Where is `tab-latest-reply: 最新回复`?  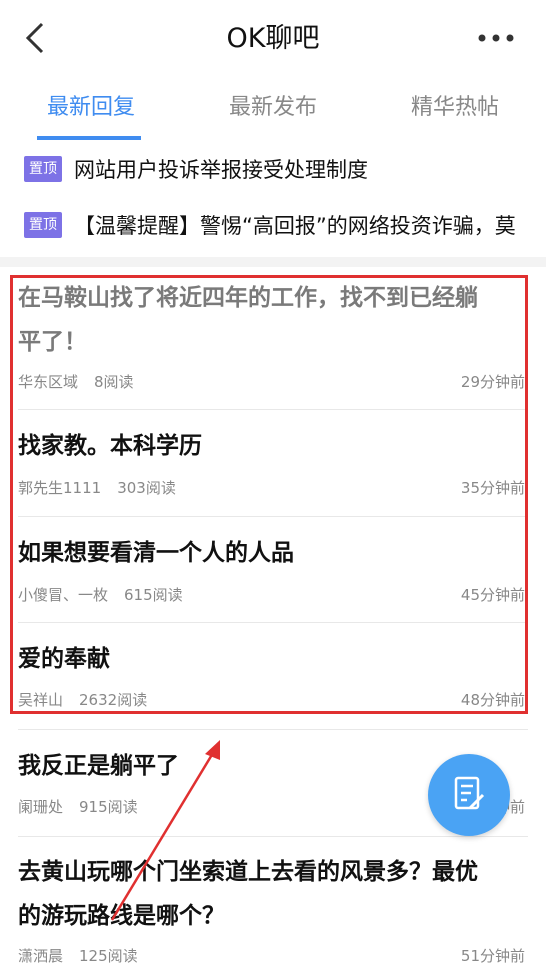 tab-latest-reply: 最新回复 is located at coordinates (91, 109).